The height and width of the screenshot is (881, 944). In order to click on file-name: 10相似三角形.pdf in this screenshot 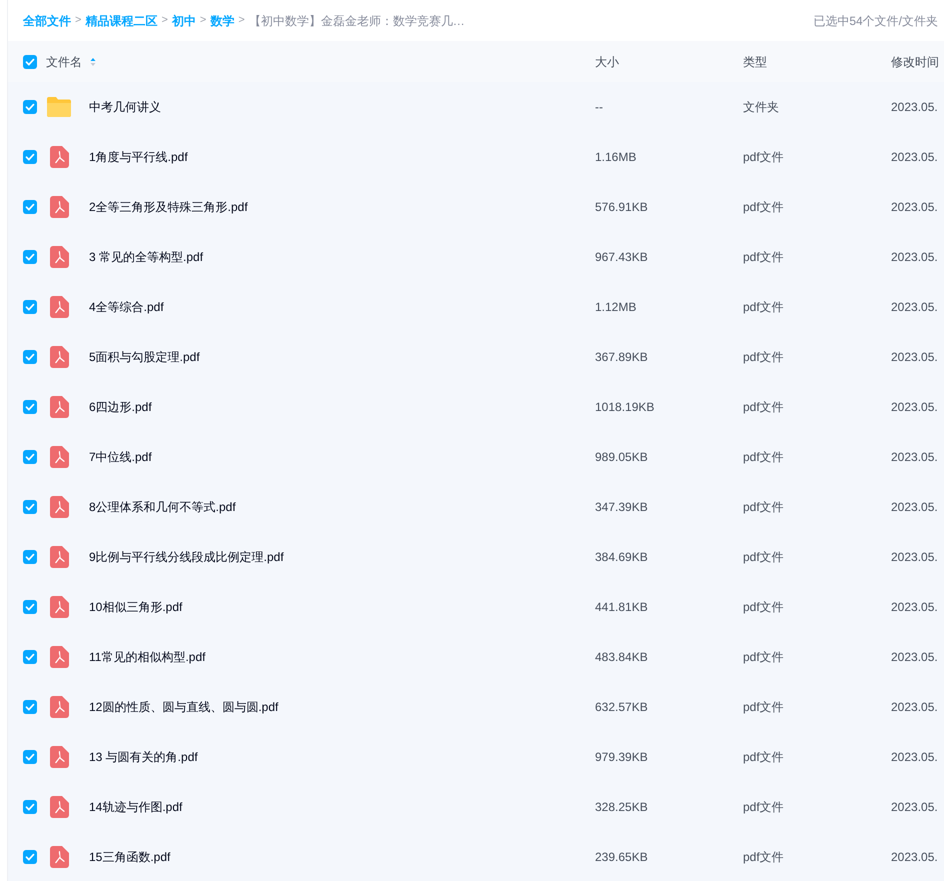, I will do `click(135, 607)`.